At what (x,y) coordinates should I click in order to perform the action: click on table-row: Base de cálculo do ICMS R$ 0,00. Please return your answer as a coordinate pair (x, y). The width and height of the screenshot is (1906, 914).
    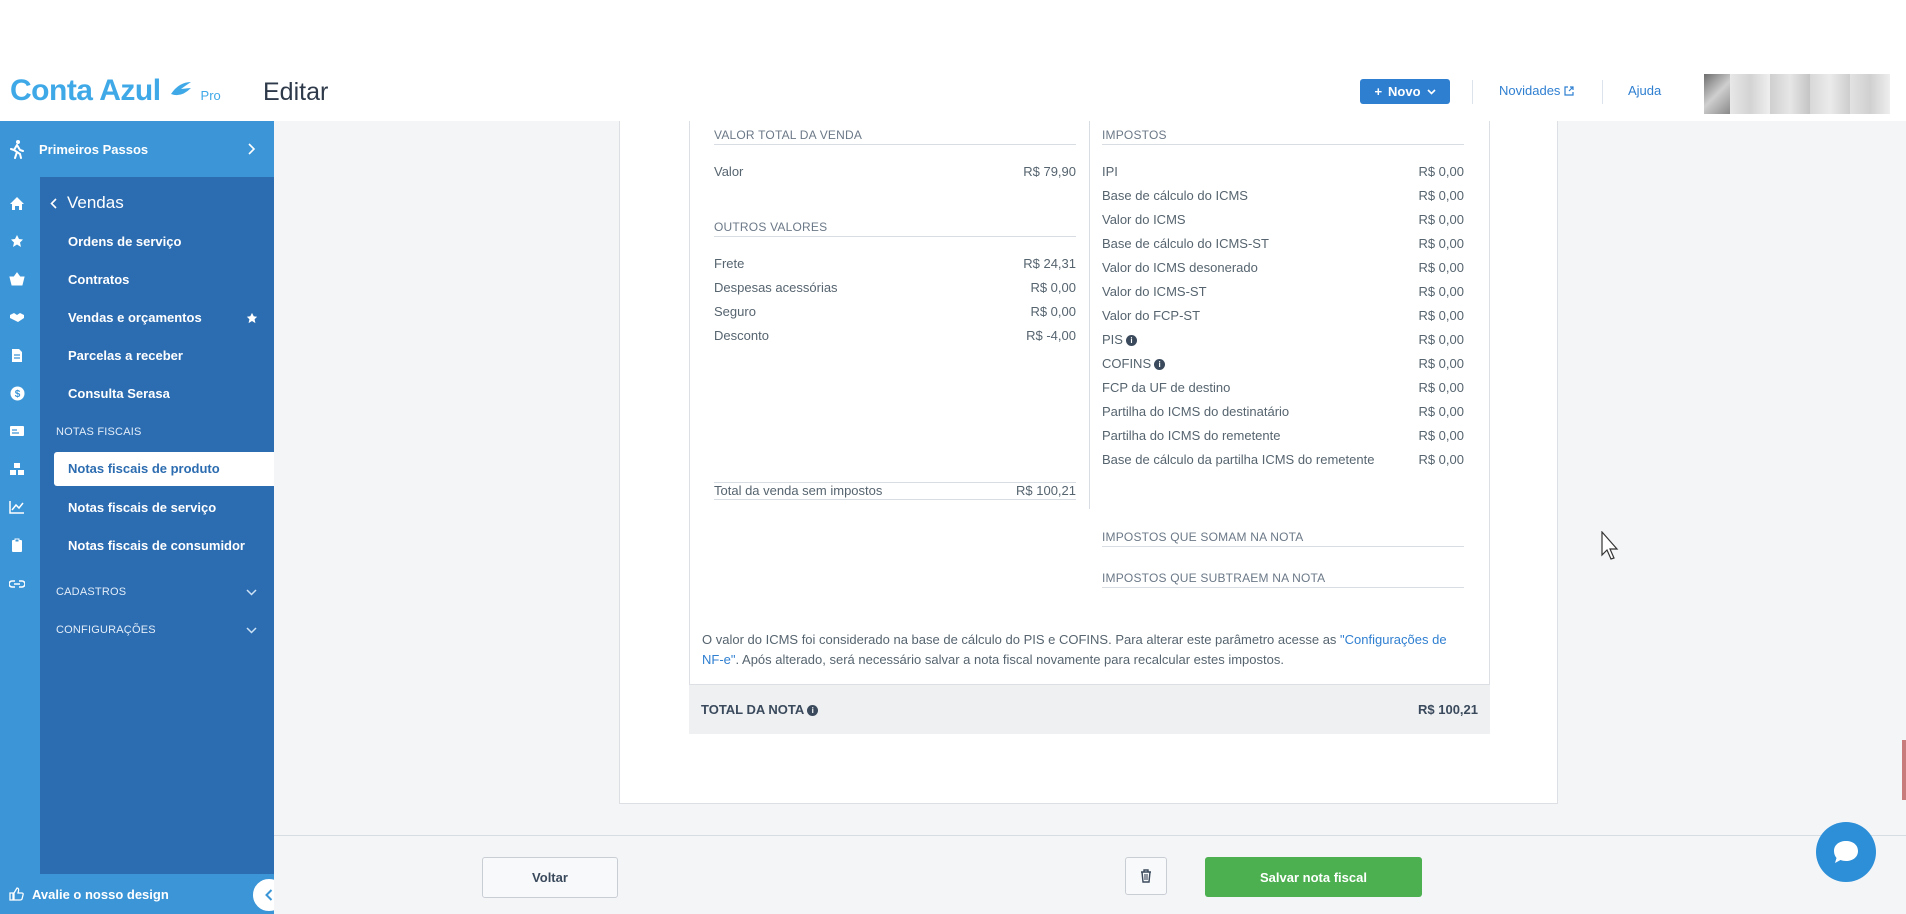
    Looking at the image, I should click on (1283, 195).